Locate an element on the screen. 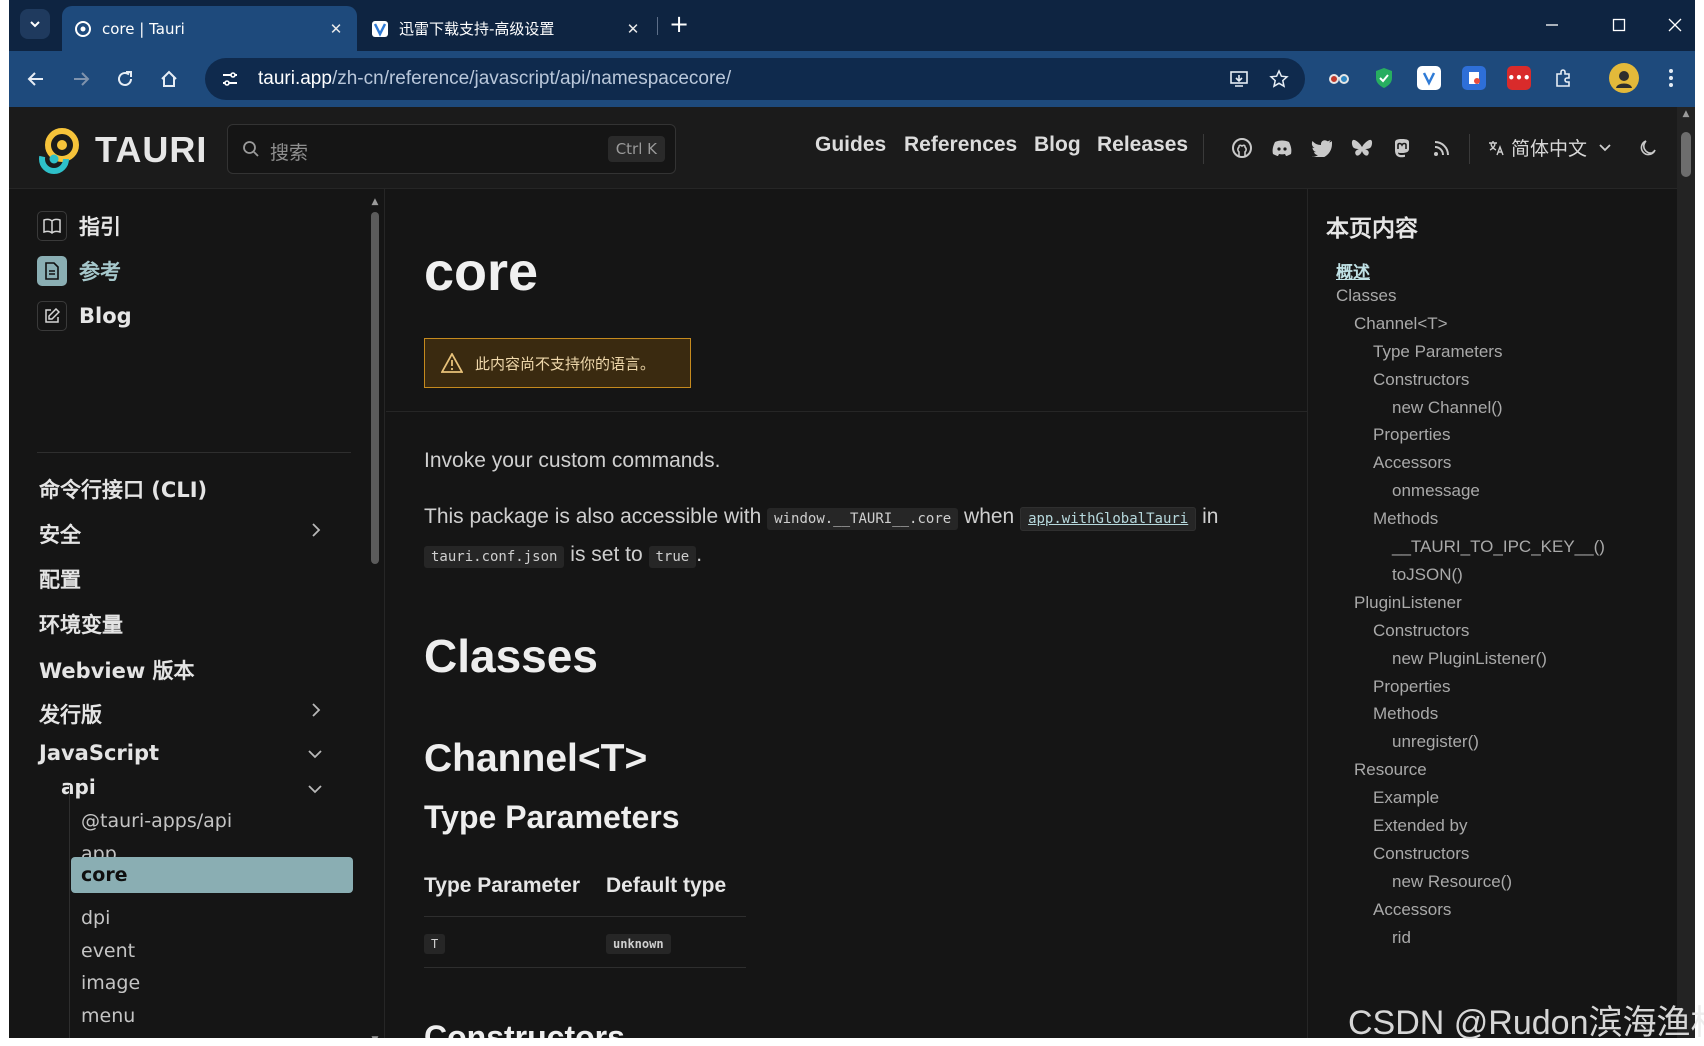 Image resolution: width=1704 pixels, height=1046 pixels. shield-extension-icon is located at coordinates (1384, 78).